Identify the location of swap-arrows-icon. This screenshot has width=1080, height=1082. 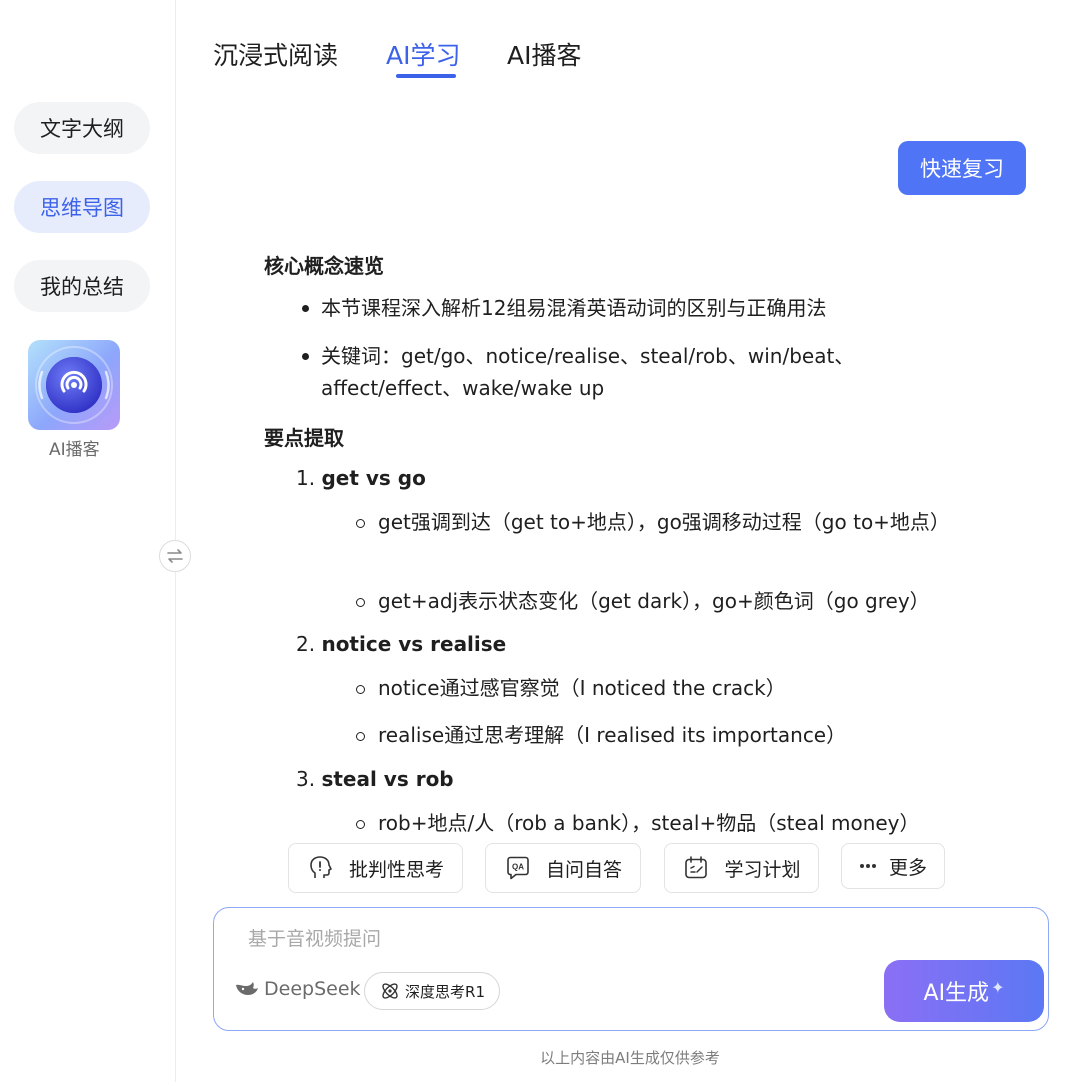
(175, 556).